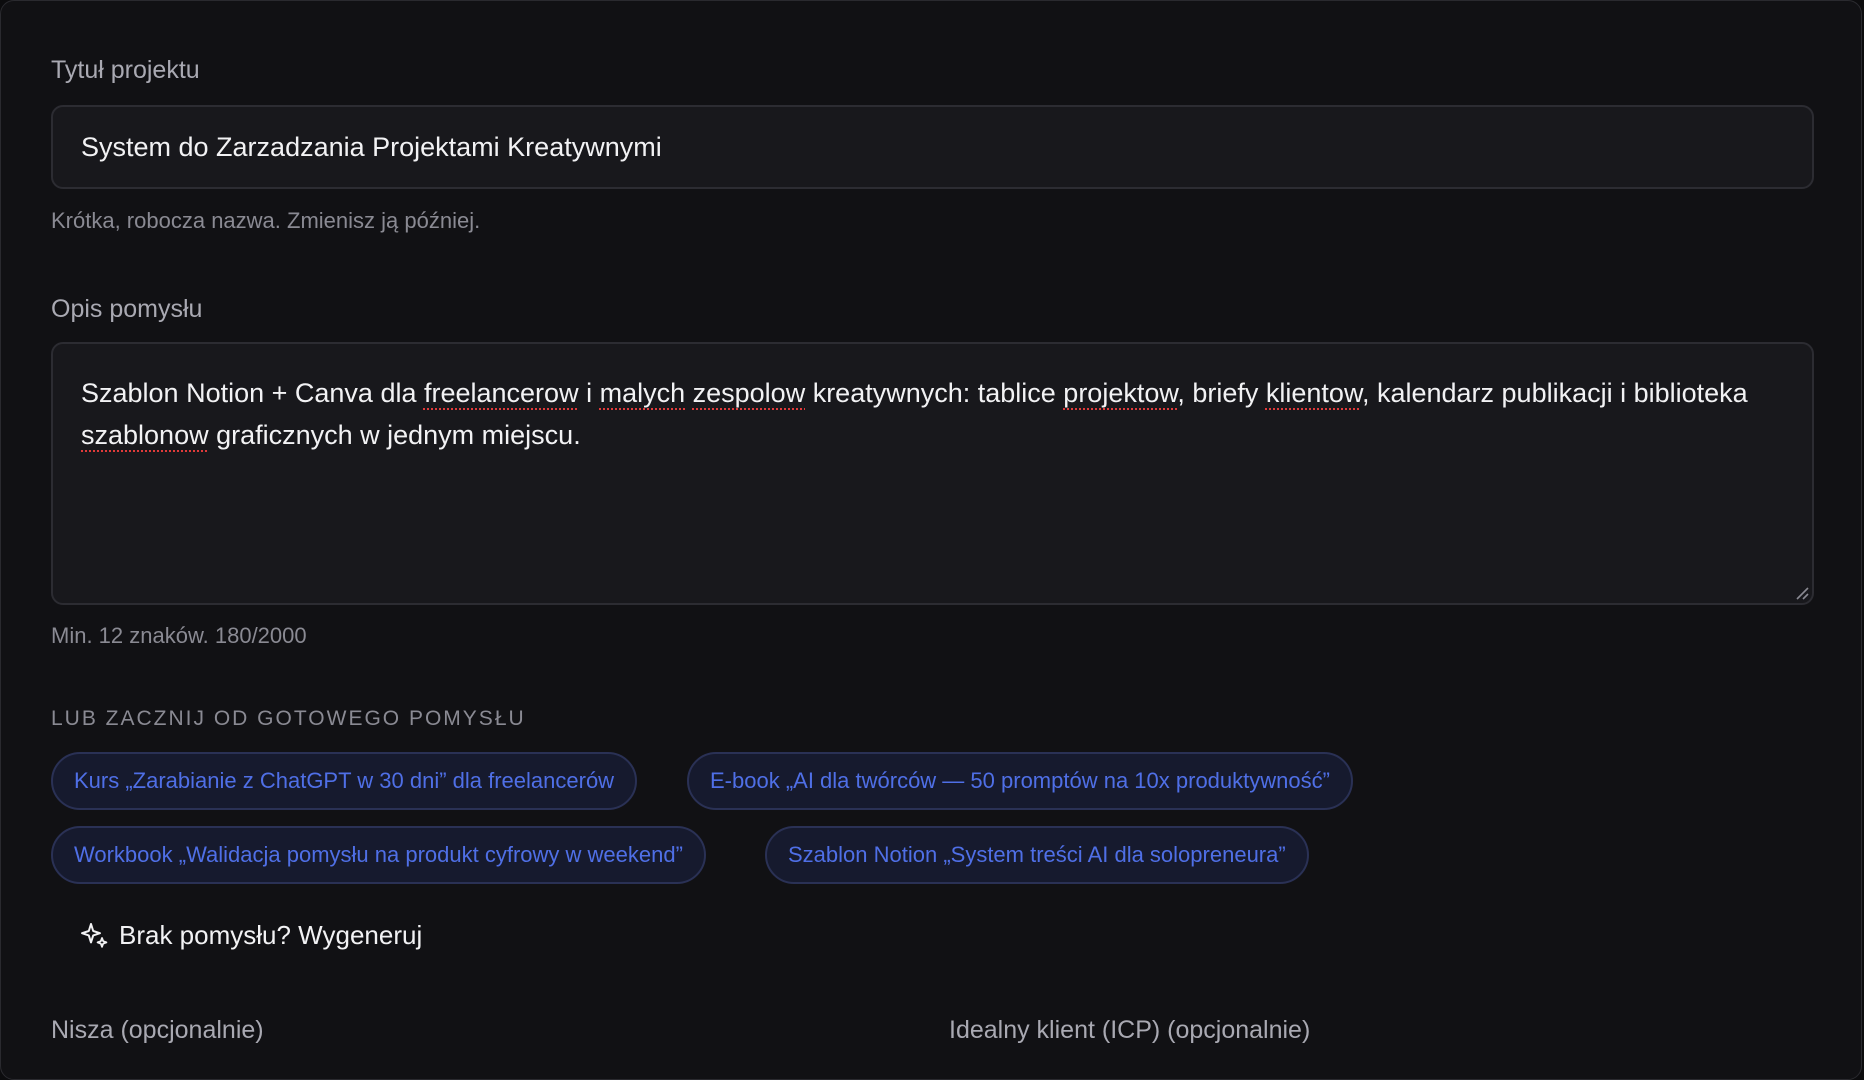 This screenshot has width=1864, height=1080. What do you see at coordinates (179, 635) in the screenshot?
I see `description-hint: Min. 12 znaków. 180/2000` at bounding box center [179, 635].